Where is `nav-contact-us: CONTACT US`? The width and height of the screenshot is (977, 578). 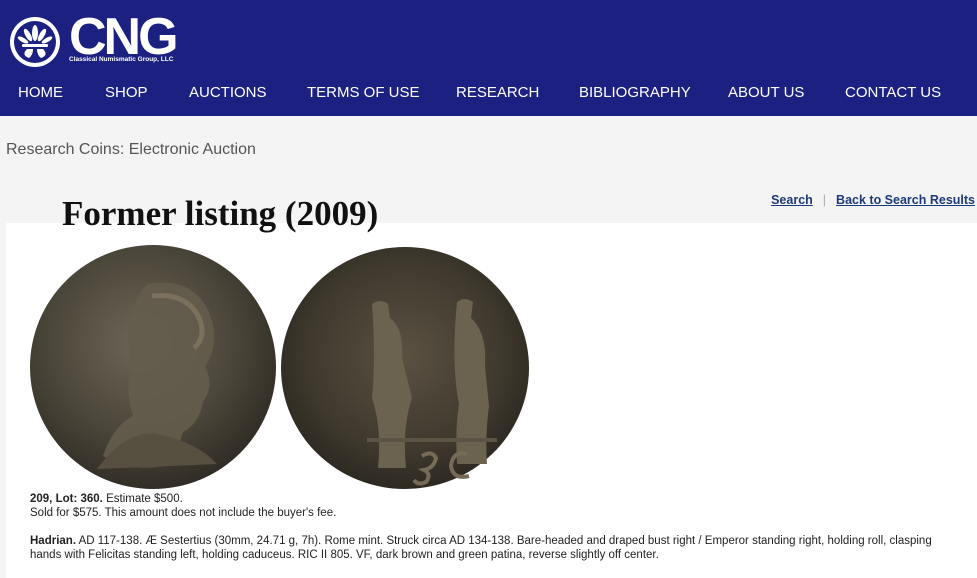 nav-contact-us: CONTACT US is located at coordinates (893, 93).